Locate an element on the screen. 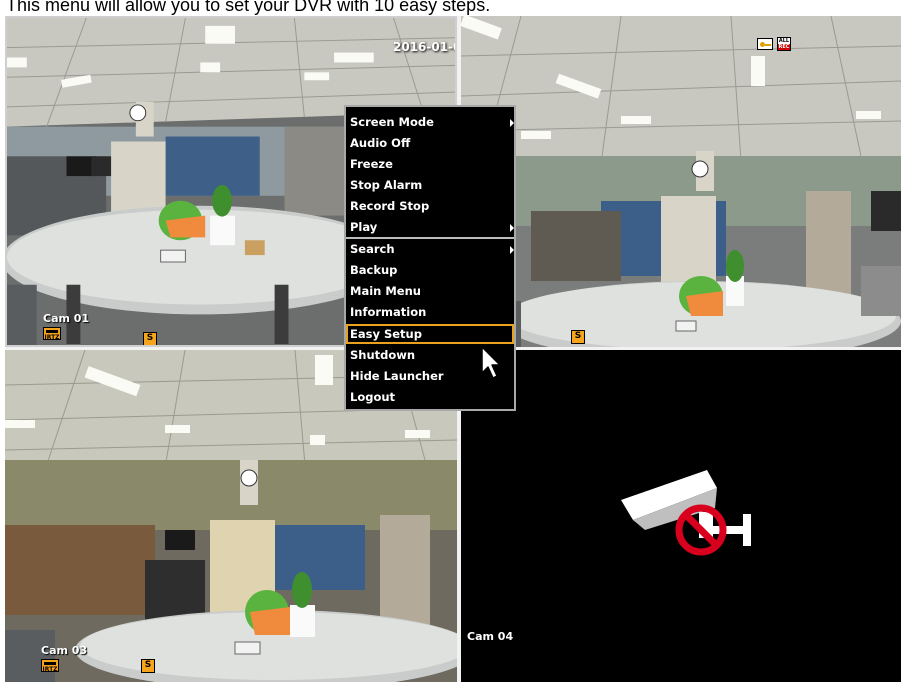 This screenshot has width=901, height=682. menu-item-label: Search is located at coordinates (372, 249).